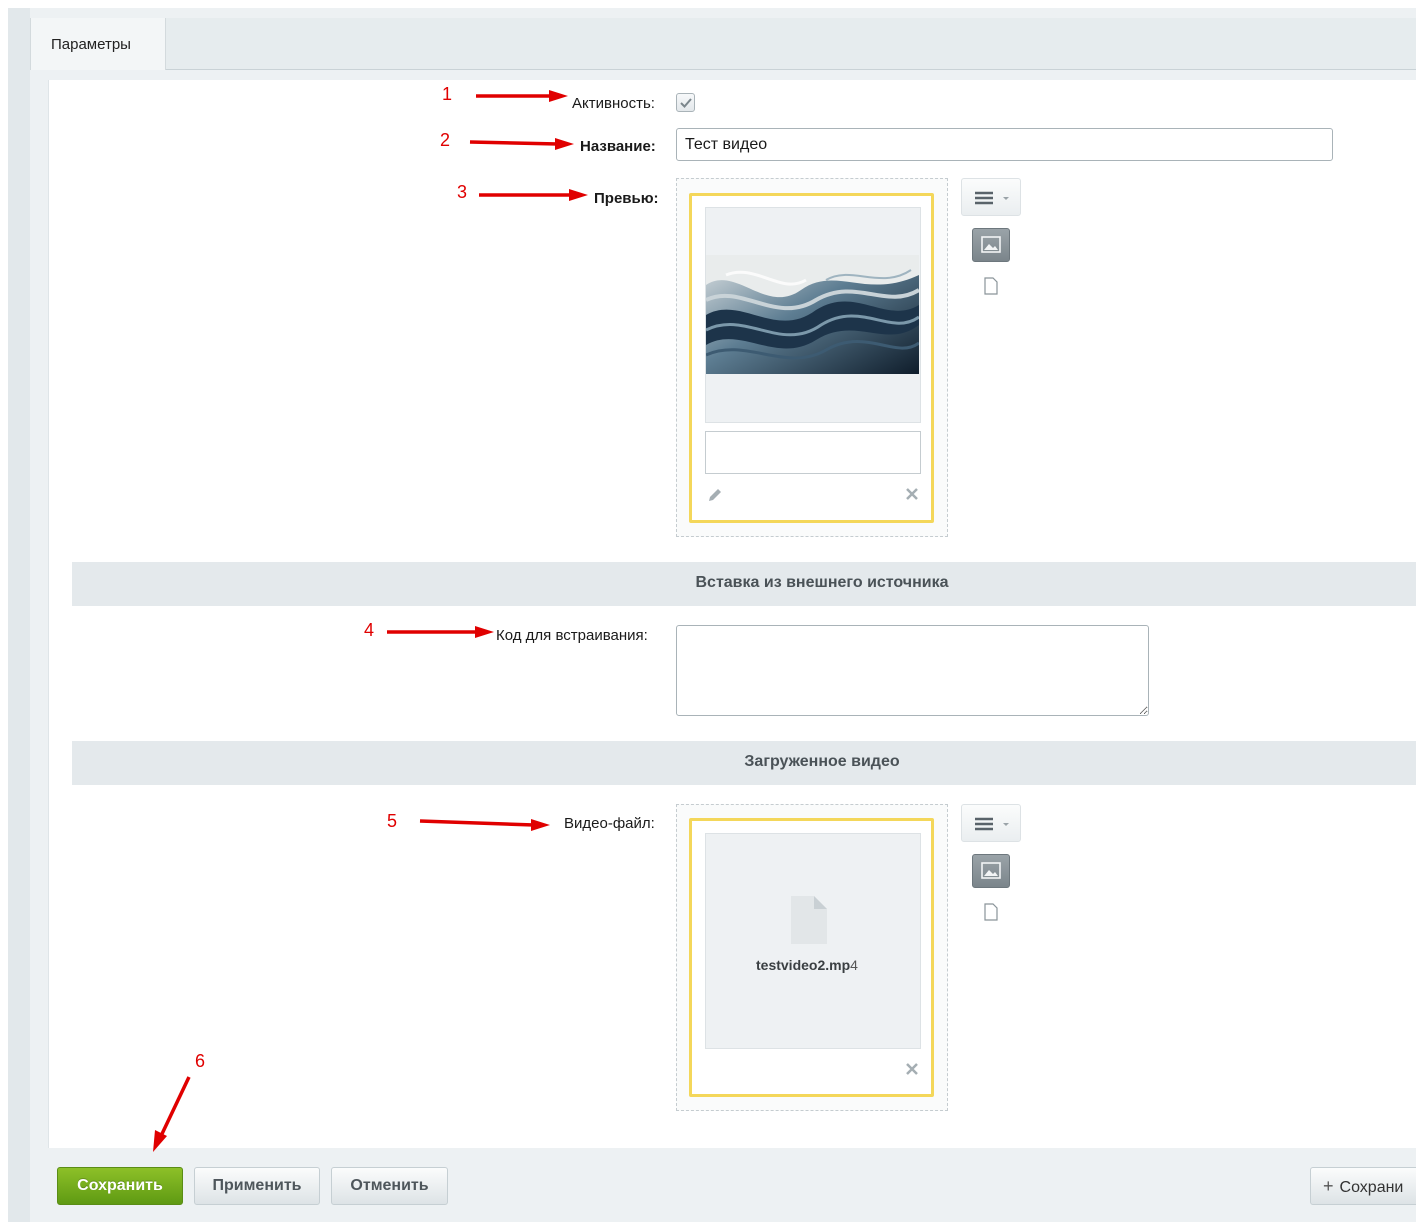  I want to click on preview-menu-button, so click(991, 197).